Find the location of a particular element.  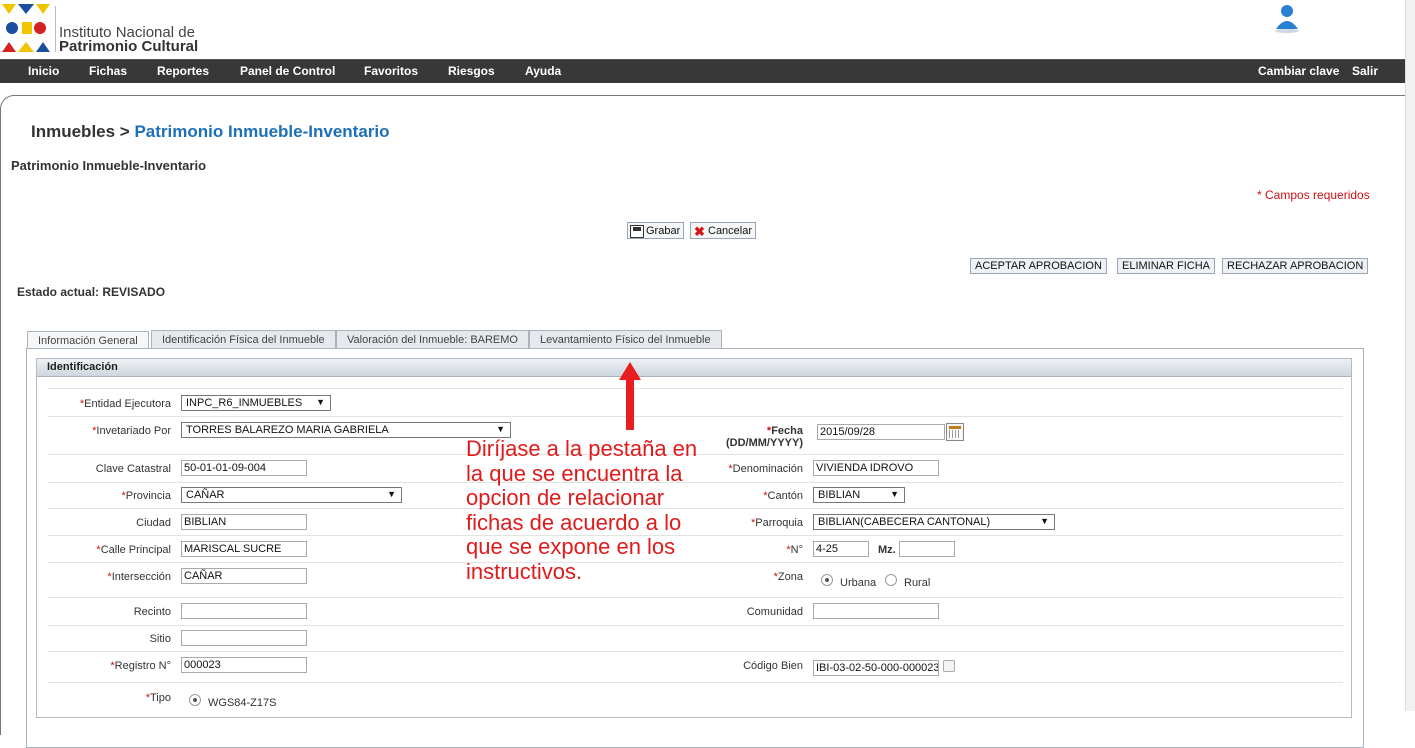

interseccion-label: *Intersección is located at coordinates (139, 577).